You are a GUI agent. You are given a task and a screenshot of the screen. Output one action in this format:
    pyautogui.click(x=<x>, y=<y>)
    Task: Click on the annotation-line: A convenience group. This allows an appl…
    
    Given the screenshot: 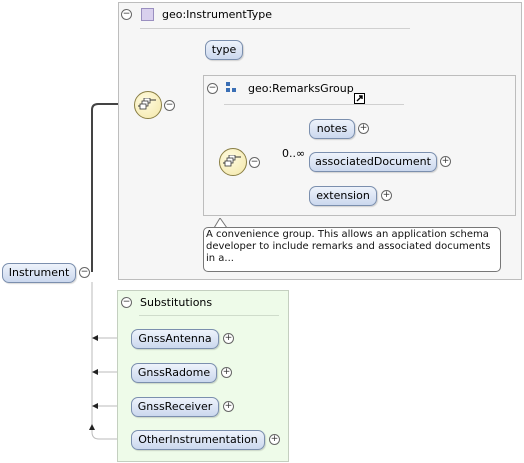 What is the action you would take?
    pyautogui.click(x=347, y=234)
    